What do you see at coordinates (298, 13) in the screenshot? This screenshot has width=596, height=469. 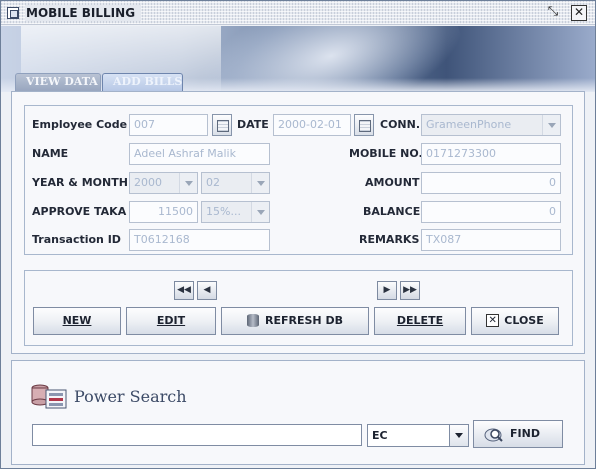 I see `title-bar: MOBILE BILLING ⤡ ✕` at bounding box center [298, 13].